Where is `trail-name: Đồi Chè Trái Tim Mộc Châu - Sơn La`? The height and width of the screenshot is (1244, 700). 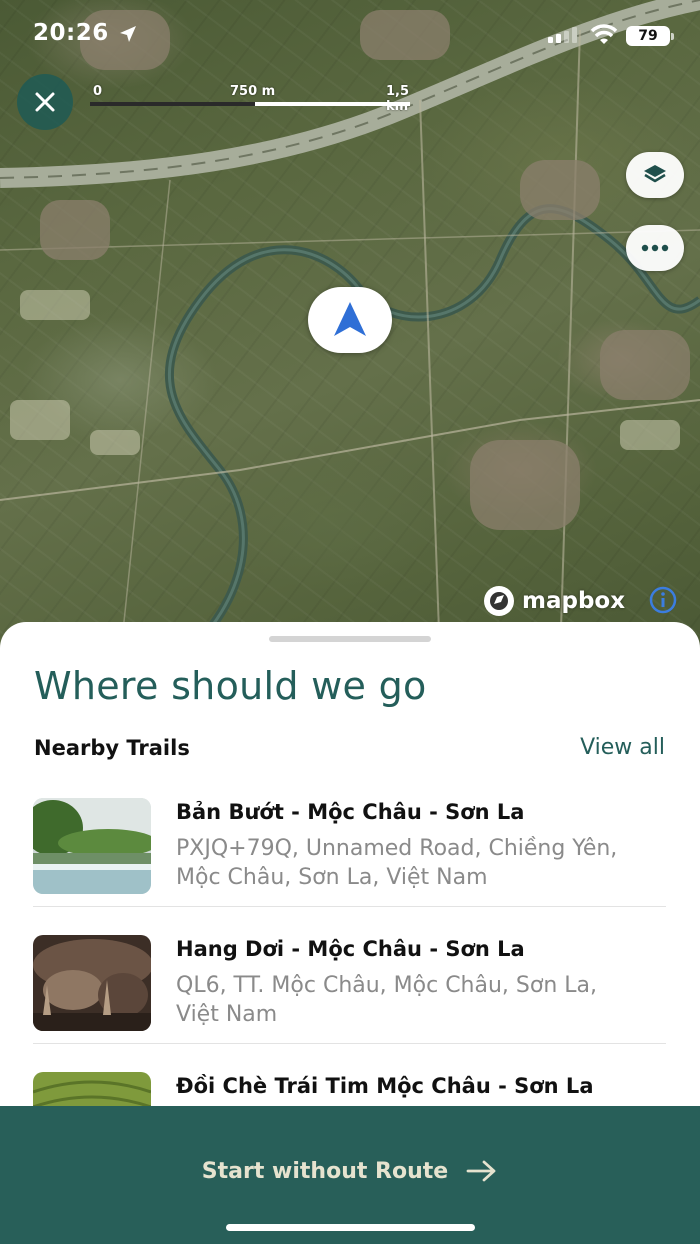
trail-name: Đồi Chè Trái Tim Mộc Châu - Sơn La is located at coordinates (385, 1086).